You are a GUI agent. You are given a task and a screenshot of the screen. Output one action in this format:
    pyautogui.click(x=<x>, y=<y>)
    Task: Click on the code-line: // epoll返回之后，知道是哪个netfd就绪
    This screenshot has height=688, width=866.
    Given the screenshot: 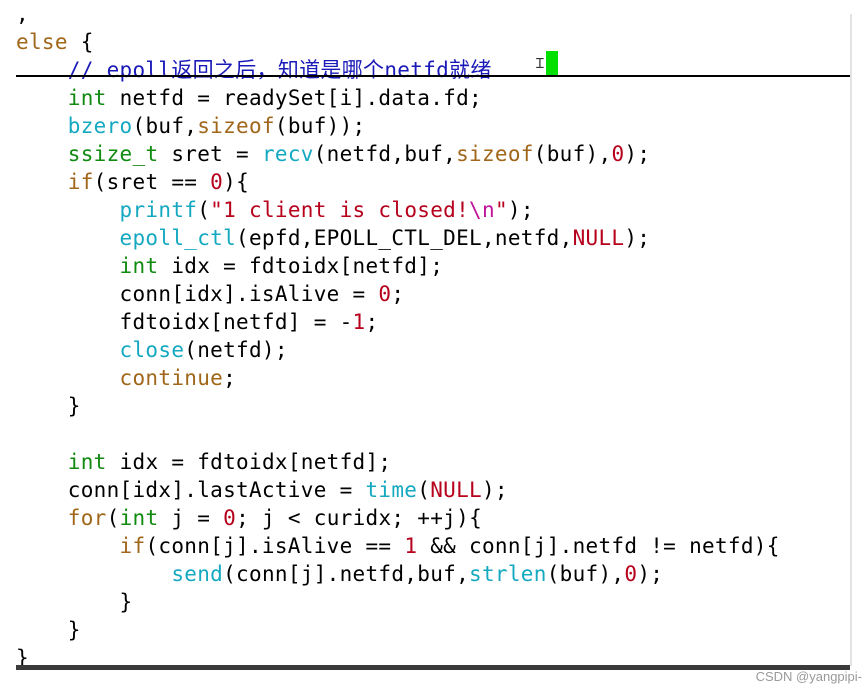 What is the action you would take?
    pyautogui.click(x=254, y=70)
    